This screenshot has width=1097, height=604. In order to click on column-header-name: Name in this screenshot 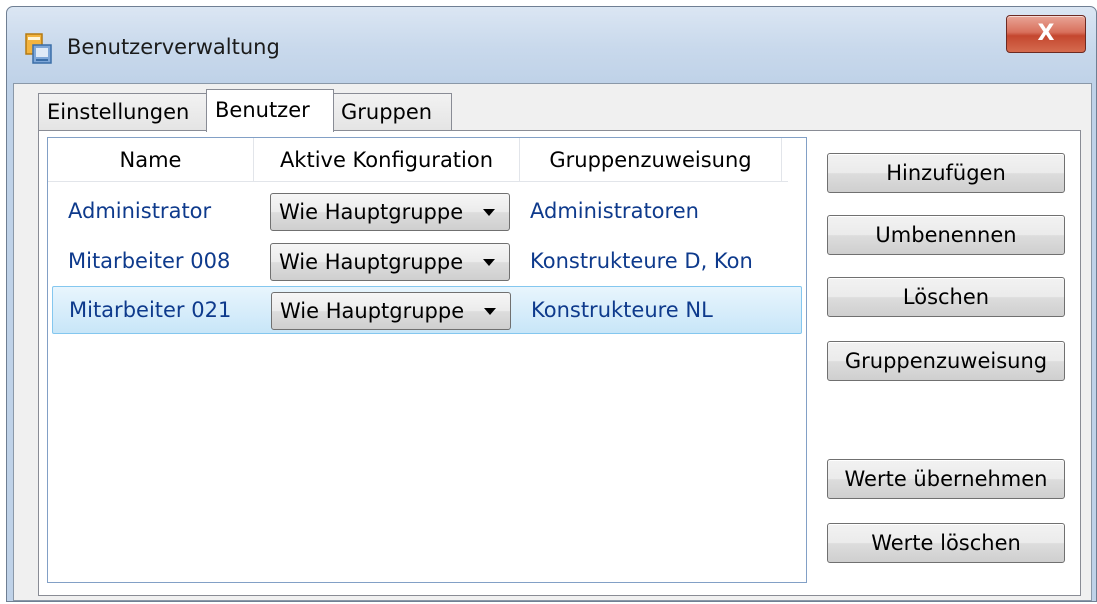, I will do `click(151, 160)`.